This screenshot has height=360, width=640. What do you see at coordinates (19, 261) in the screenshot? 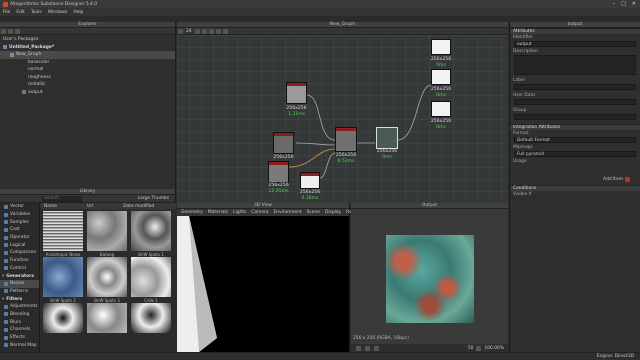
I see `category-function: Function` at bounding box center [19, 261].